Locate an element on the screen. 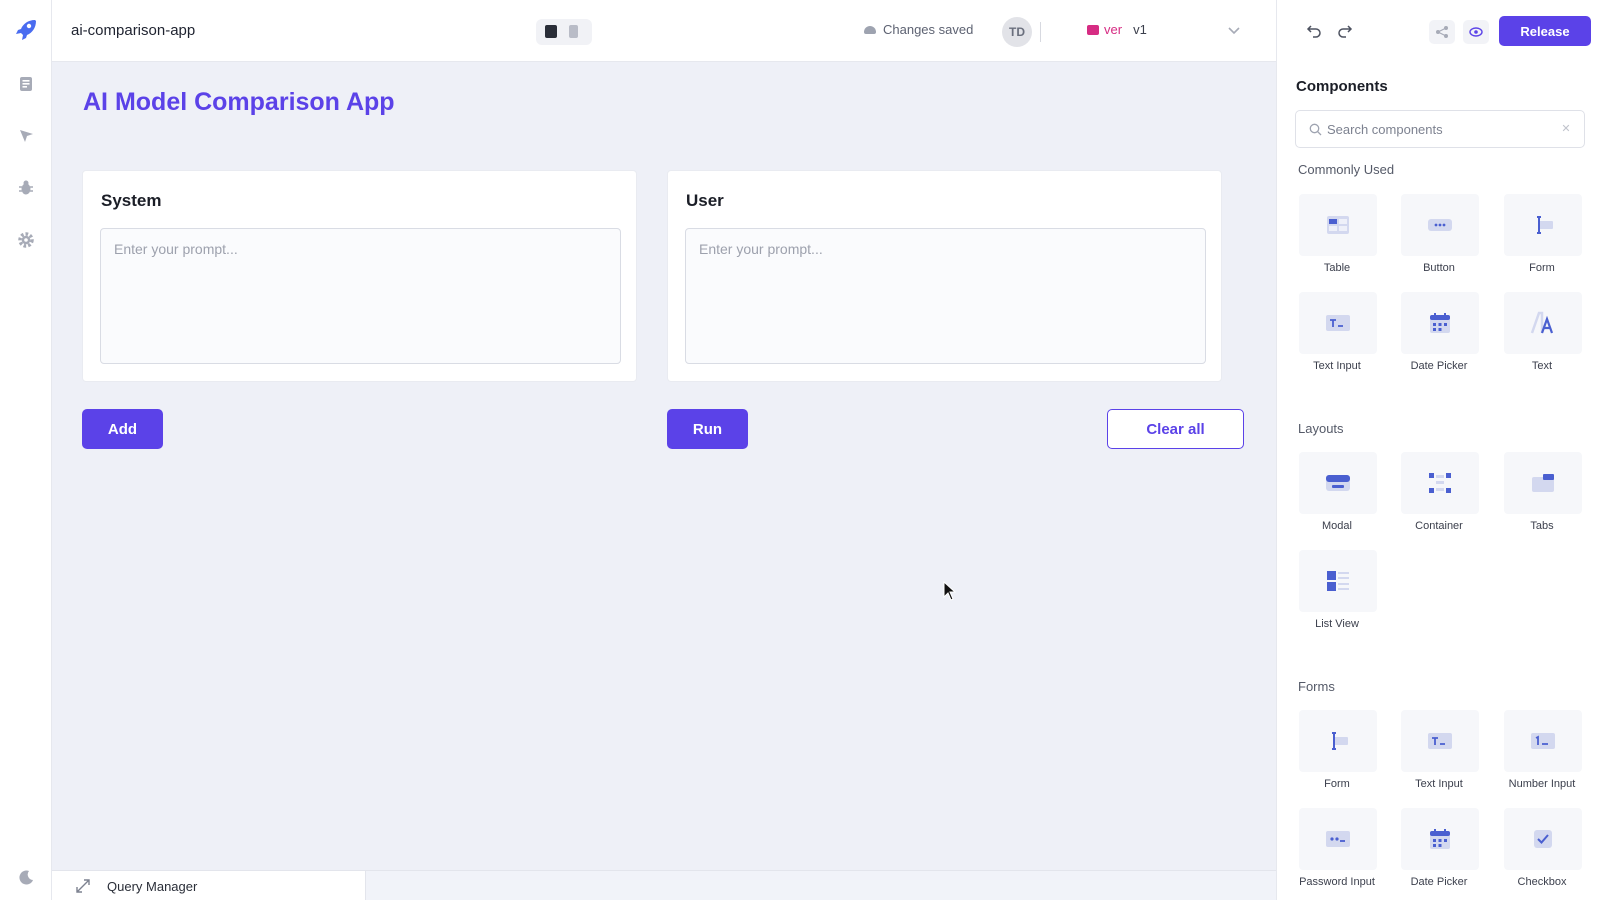  components-title: Components is located at coordinates (1342, 86).